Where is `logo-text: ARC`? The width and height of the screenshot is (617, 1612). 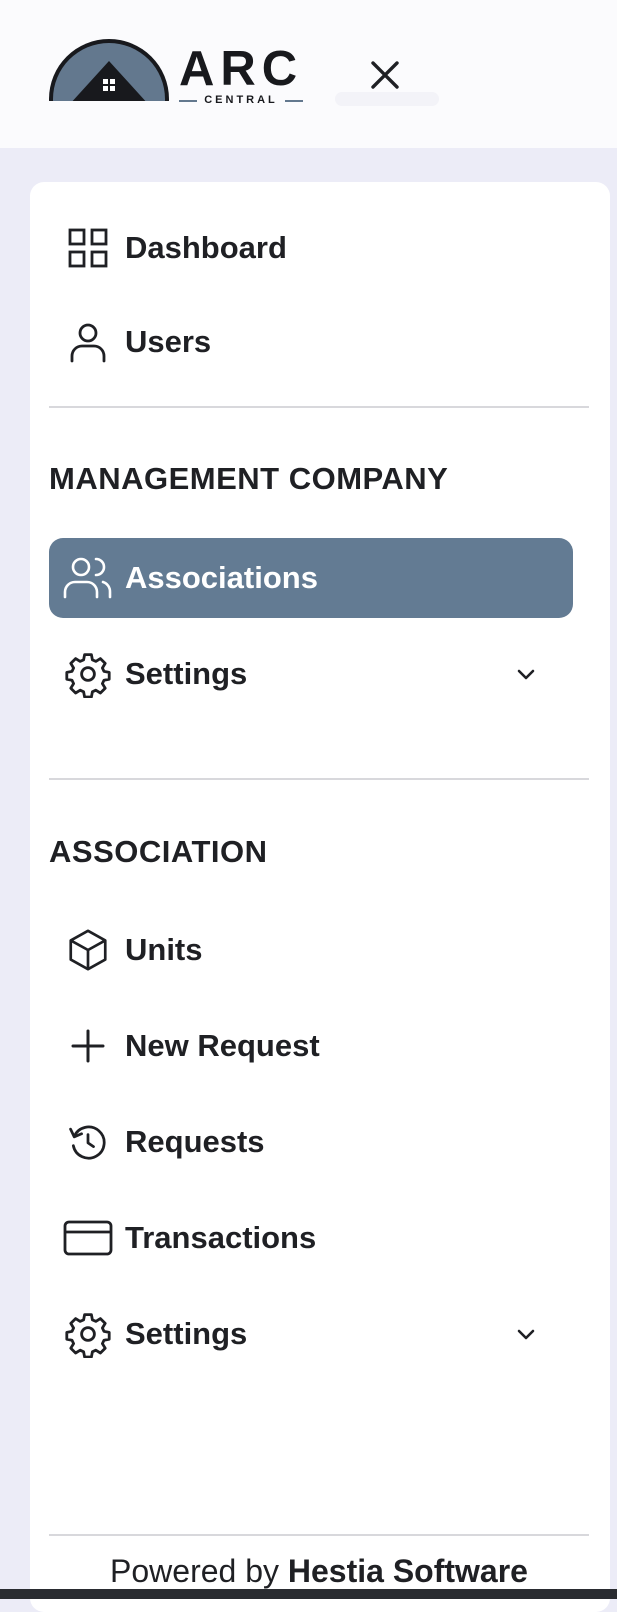
logo-text: ARC is located at coordinates (241, 69).